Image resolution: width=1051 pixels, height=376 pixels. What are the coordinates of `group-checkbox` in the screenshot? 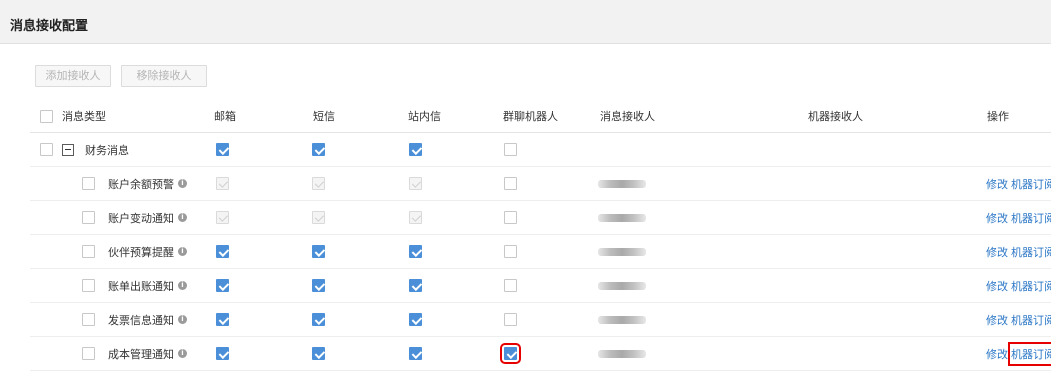 It's located at (46, 149).